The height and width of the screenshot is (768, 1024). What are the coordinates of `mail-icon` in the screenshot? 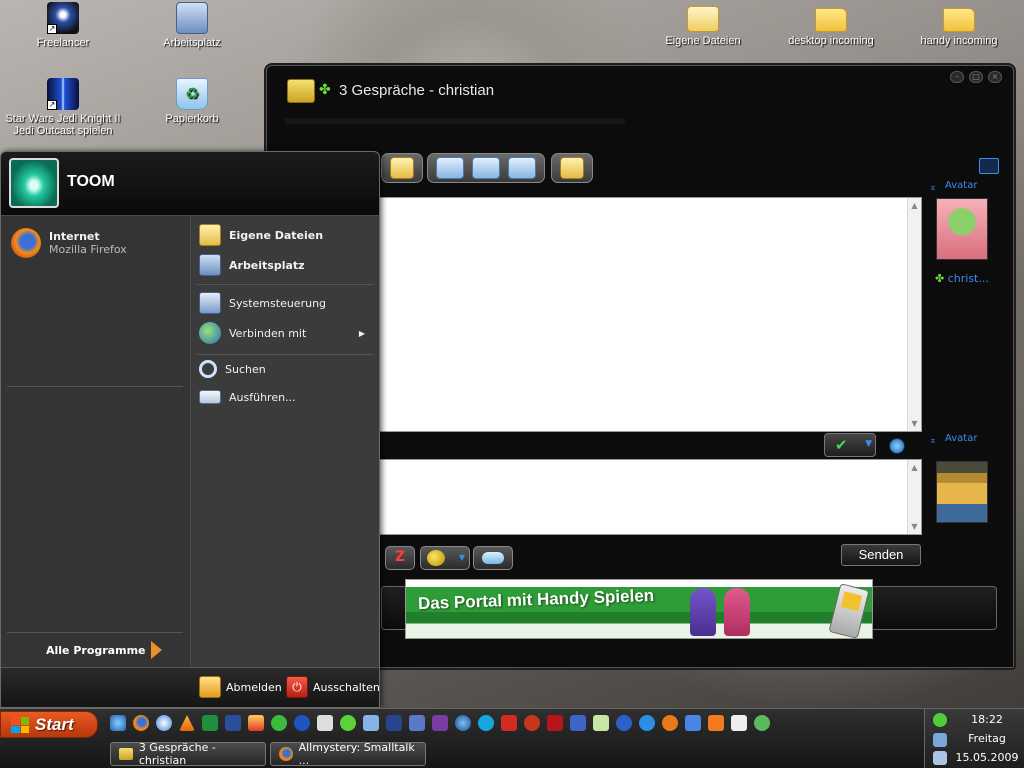 It's located at (256, 723).